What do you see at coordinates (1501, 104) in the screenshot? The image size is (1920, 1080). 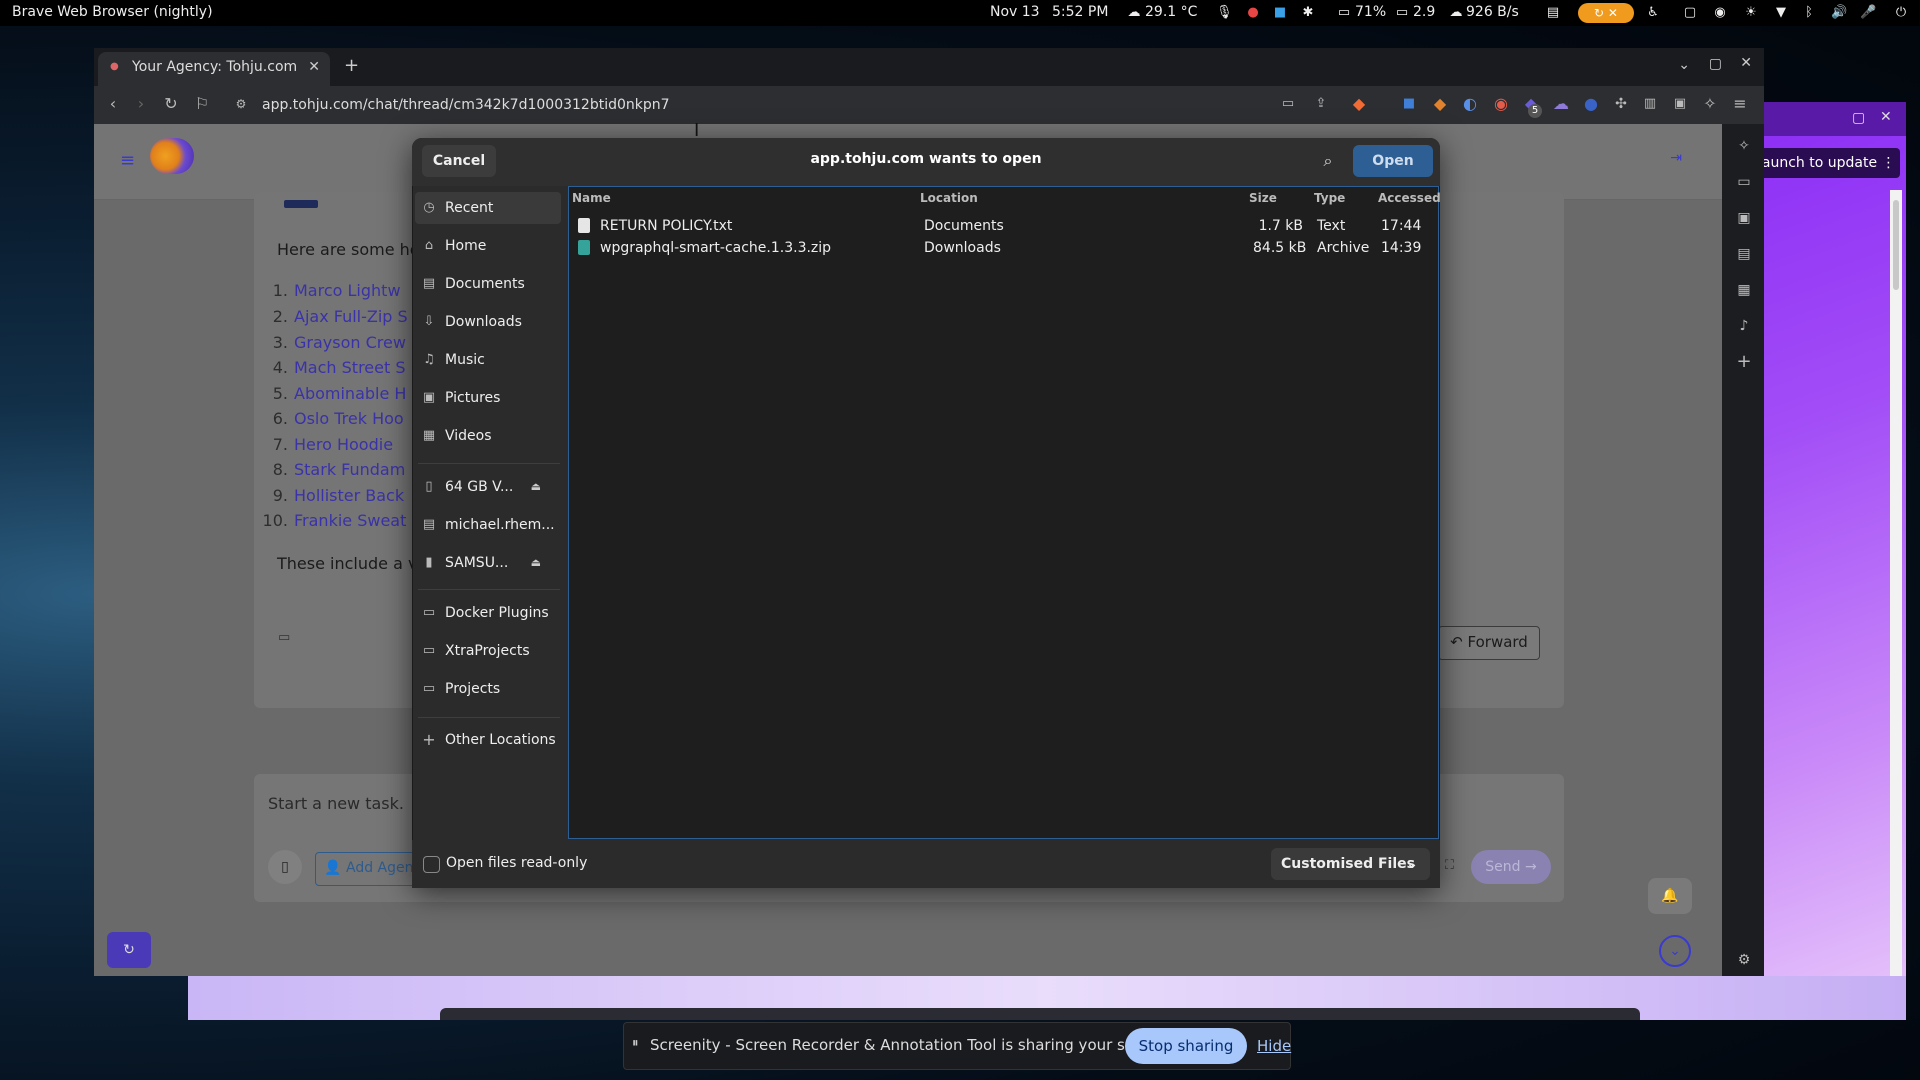 I see `extension-4-icon: ◉` at bounding box center [1501, 104].